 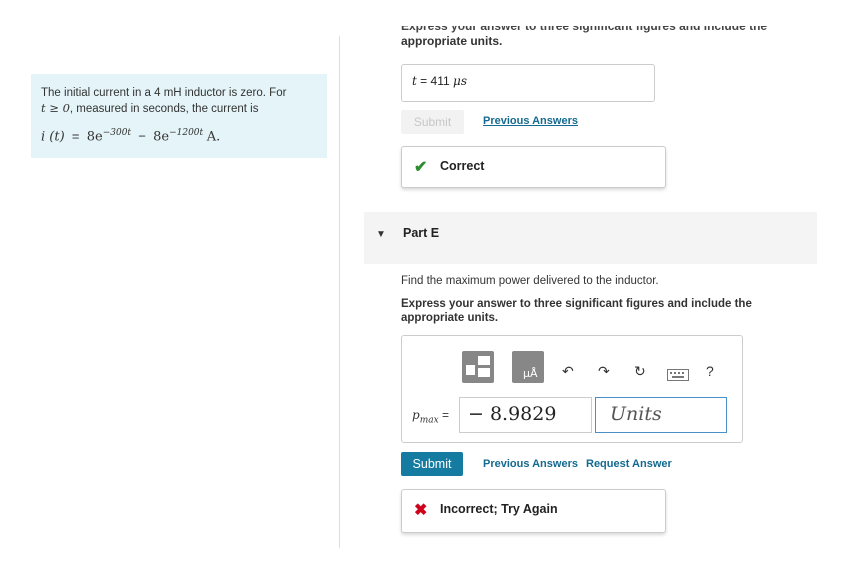 What do you see at coordinates (629, 464) in the screenshot?
I see `part-e-request-answer-link: Request Answer` at bounding box center [629, 464].